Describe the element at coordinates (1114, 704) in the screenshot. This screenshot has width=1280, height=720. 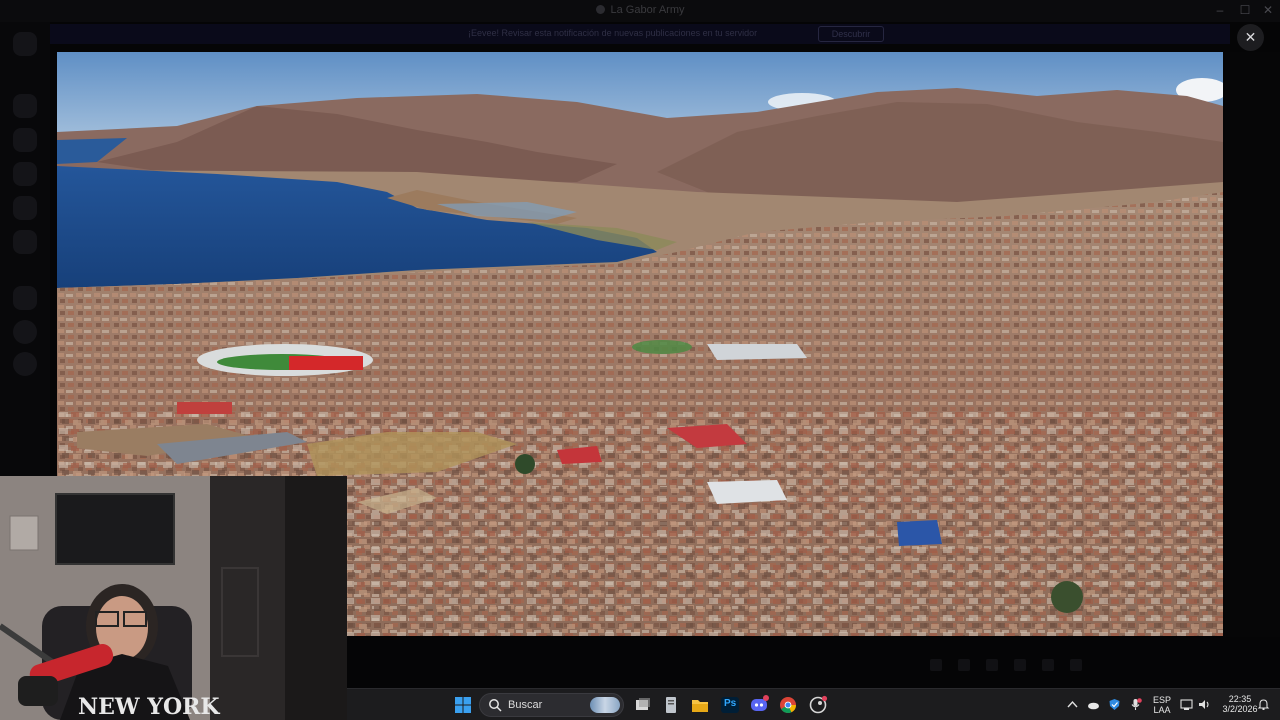
I see `security-shield-icon` at that location.